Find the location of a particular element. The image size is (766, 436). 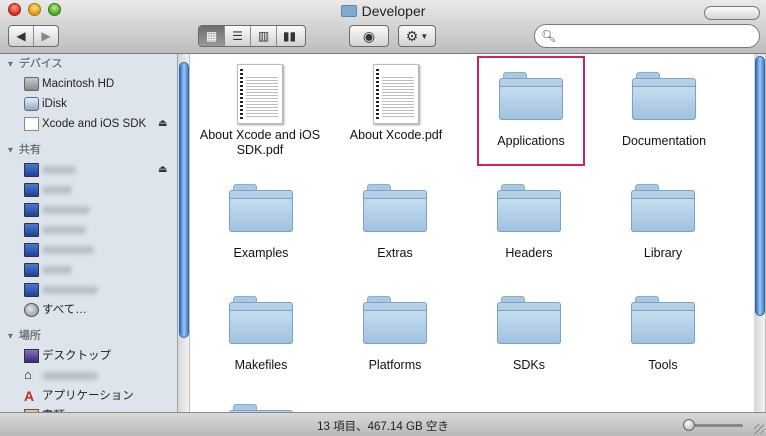

sidebar-item-label: デスクトップ is located at coordinates (76, 356).